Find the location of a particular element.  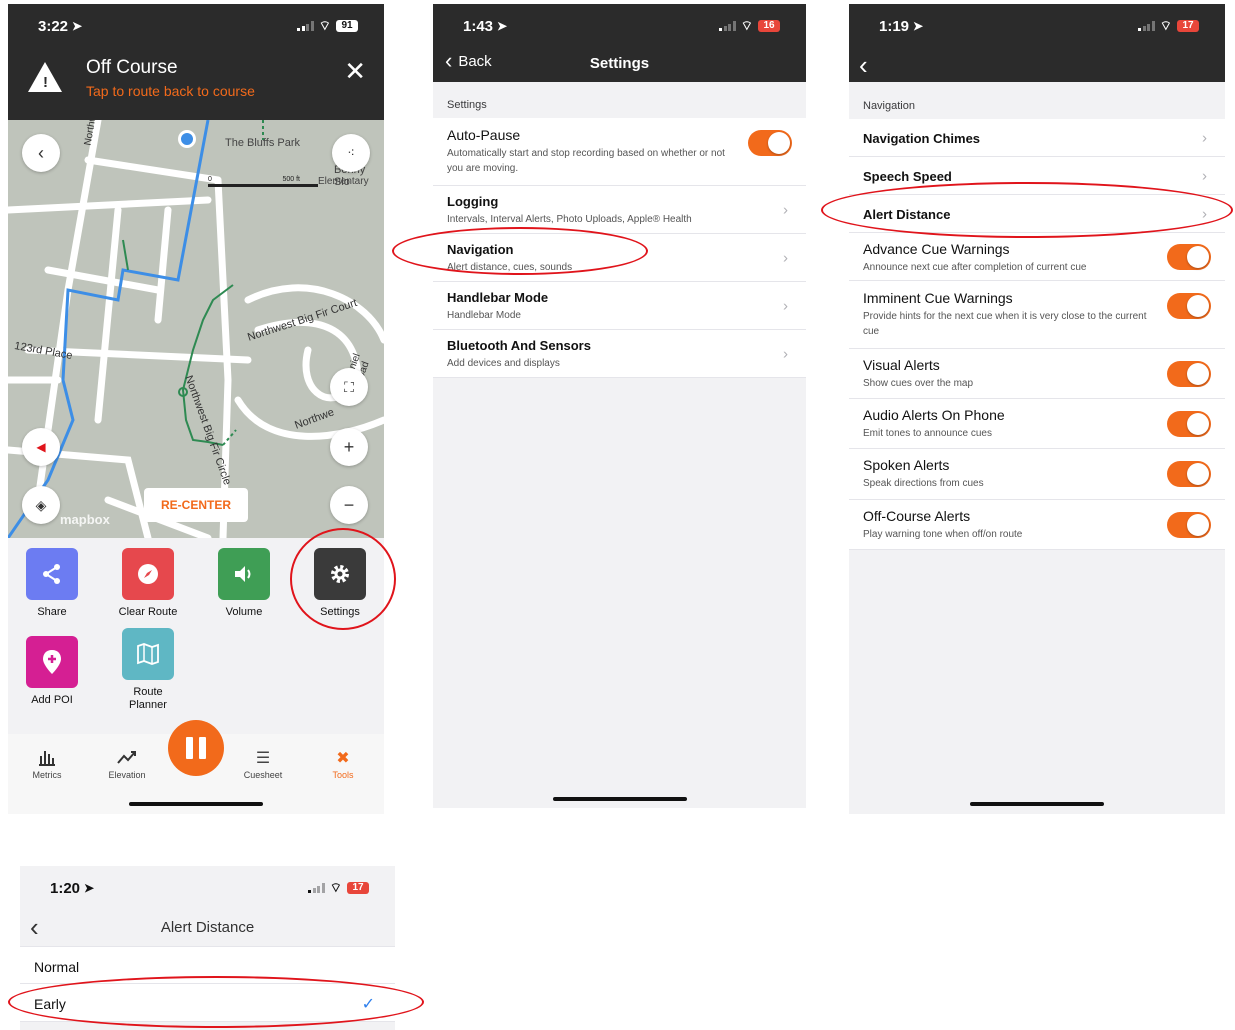

page-title: Settings is located at coordinates (619, 63).